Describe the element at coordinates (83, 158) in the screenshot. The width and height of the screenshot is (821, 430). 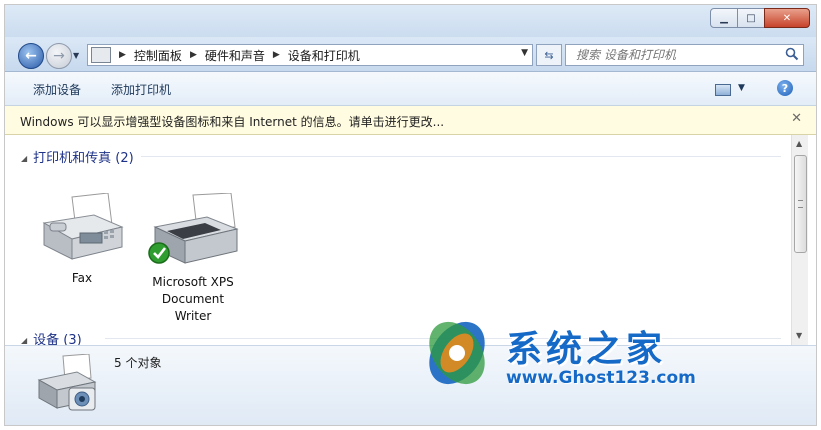
I see `group-header-printers-label: 打印机和传真 (2)` at that location.